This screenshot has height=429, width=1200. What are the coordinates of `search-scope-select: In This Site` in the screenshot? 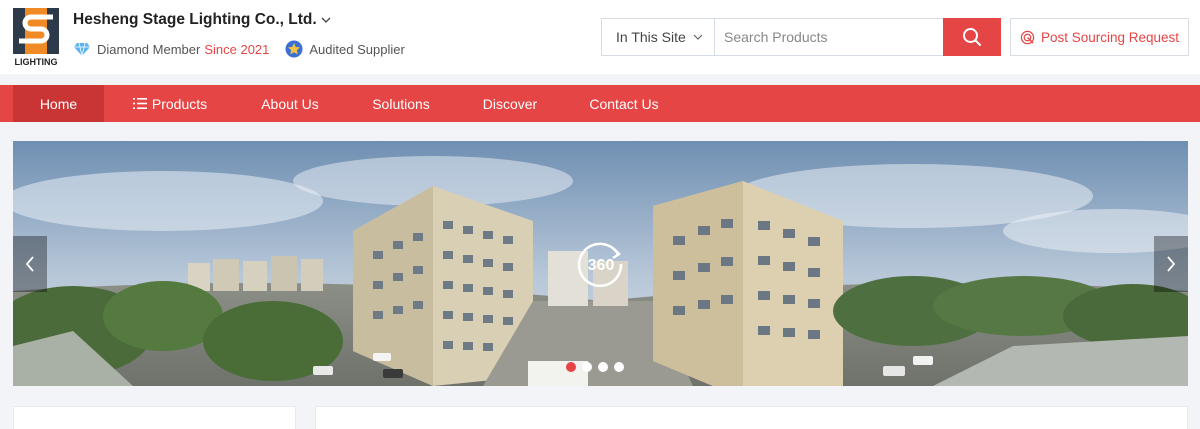 It's located at (658, 37).